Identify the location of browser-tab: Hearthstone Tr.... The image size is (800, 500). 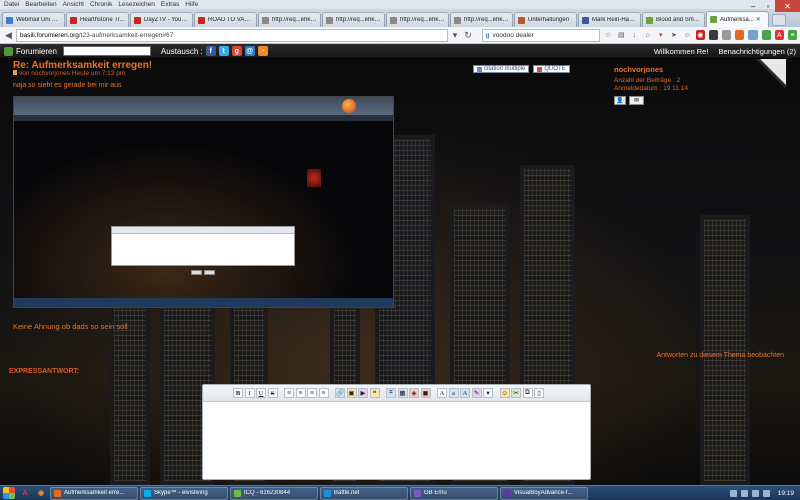
(97, 19).